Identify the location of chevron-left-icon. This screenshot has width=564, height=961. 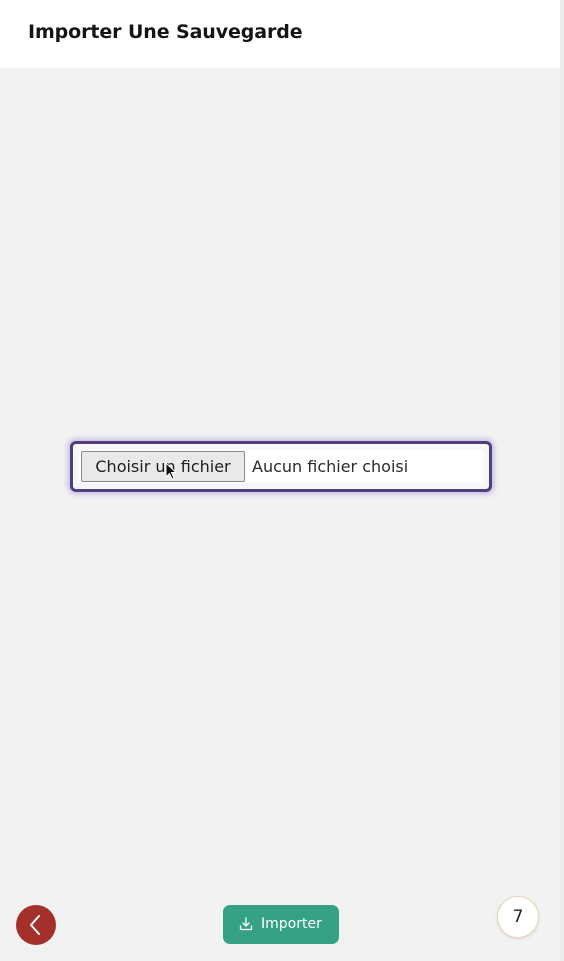
(35, 925).